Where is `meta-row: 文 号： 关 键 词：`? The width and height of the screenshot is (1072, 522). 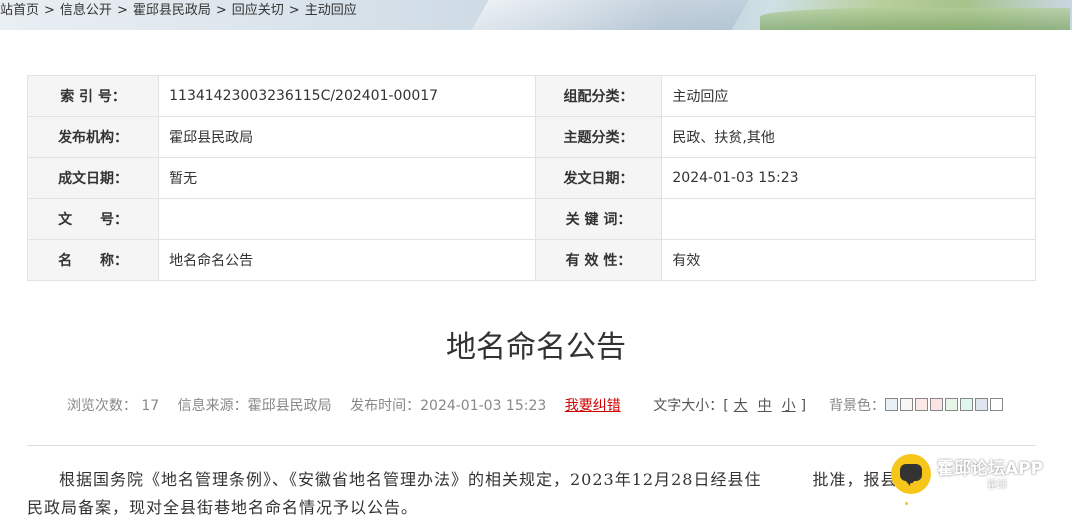
meta-row: 文 号： 关 键 词： is located at coordinates (531, 219).